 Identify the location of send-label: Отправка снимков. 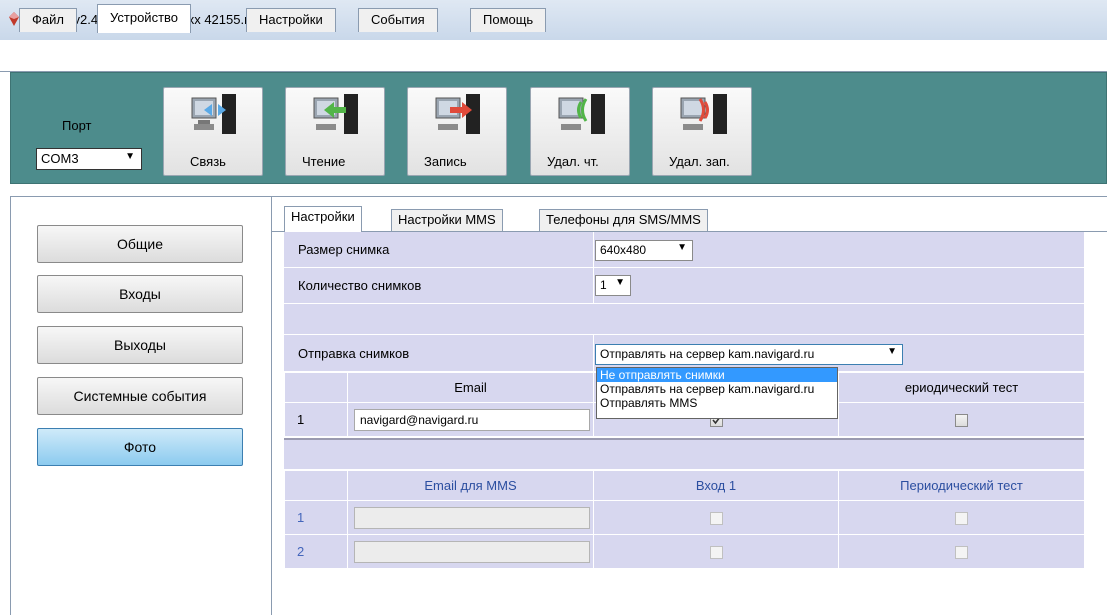
(354, 353).